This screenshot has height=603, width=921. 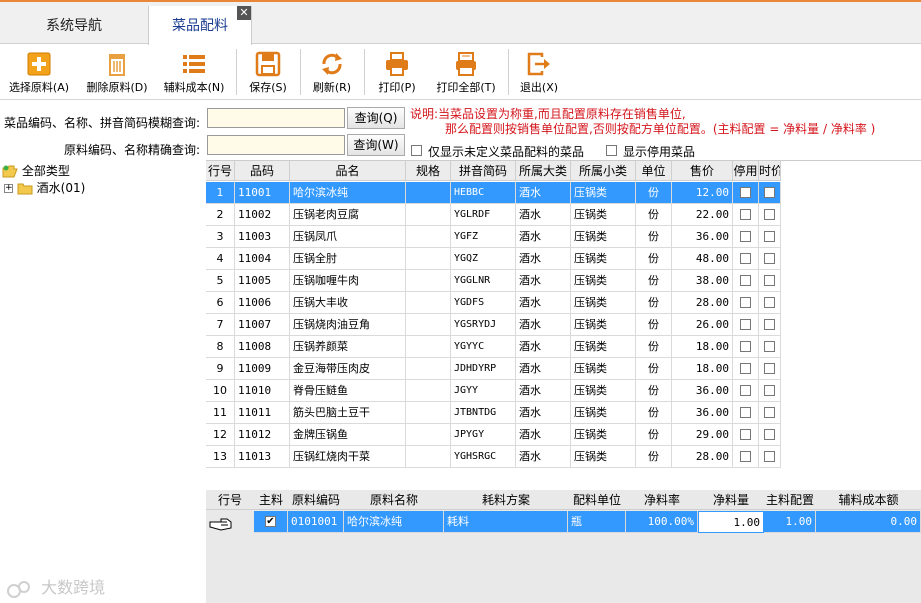 What do you see at coordinates (376, 118) in the screenshot?
I see `query-q-button: 查询(Q)` at bounding box center [376, 118].